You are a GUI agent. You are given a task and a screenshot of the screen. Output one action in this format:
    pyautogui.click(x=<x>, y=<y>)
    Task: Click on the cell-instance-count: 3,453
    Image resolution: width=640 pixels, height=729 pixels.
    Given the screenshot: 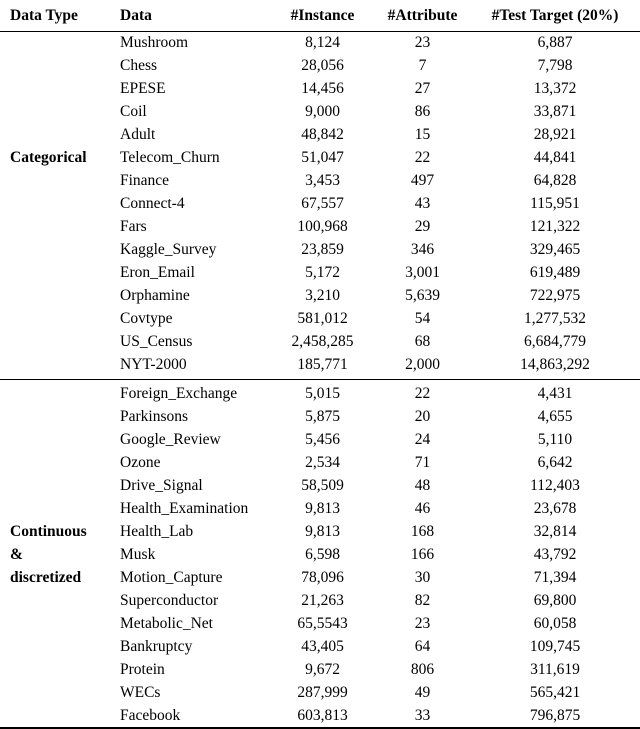 What is the action you would take?
    pyautogui.click(x=322, y=180)
    